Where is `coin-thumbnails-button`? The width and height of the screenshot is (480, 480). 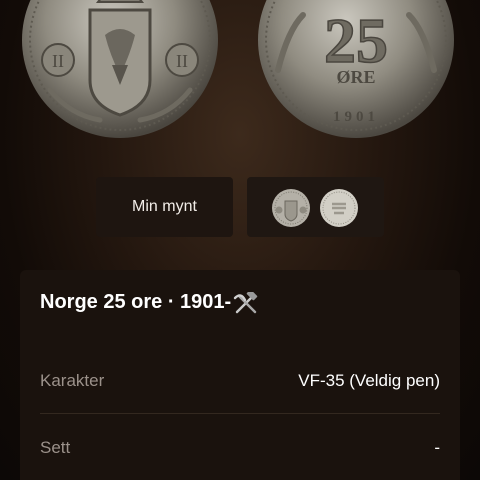
coin-thumbnails-button is located at coordinates (315, 207).